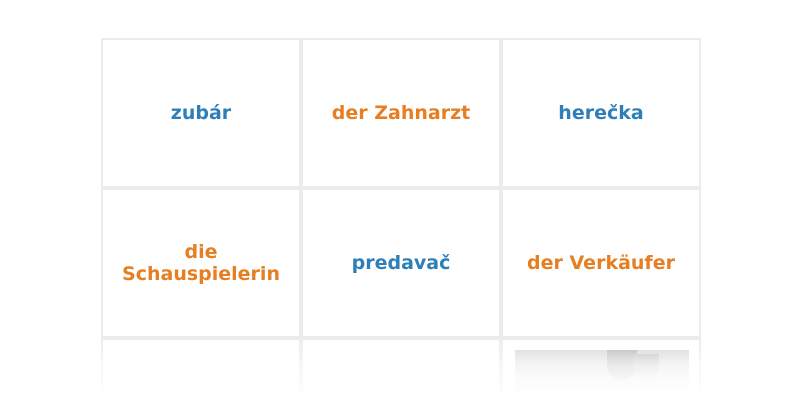  Describe the element at coordinates (201, 263) in the screenshot. I see `card-die-schauspielerin: die Schauspielerin` at that location.